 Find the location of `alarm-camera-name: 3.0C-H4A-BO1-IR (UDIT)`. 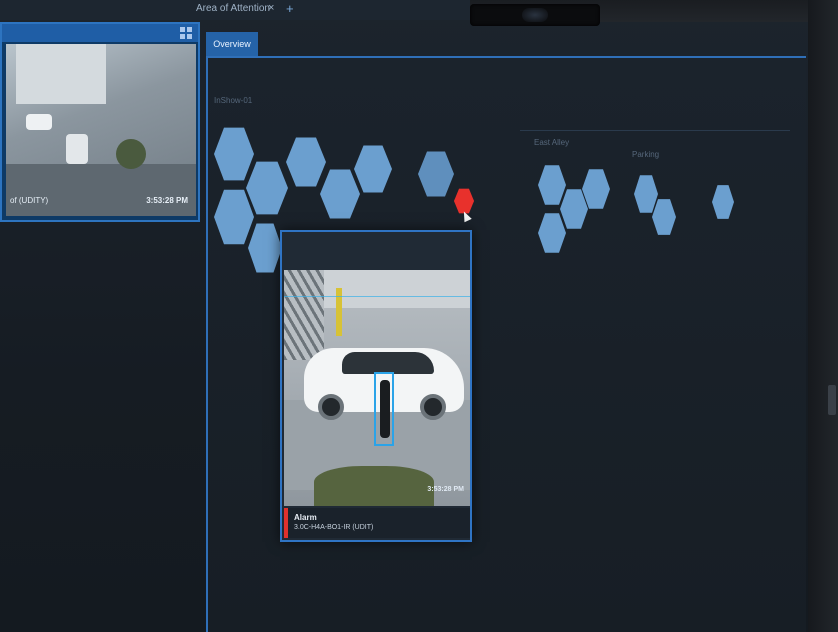

alarm-camera-name: 3.0C-H4A-BO1-IR (UDIT) is located at coordinates (334, 527).